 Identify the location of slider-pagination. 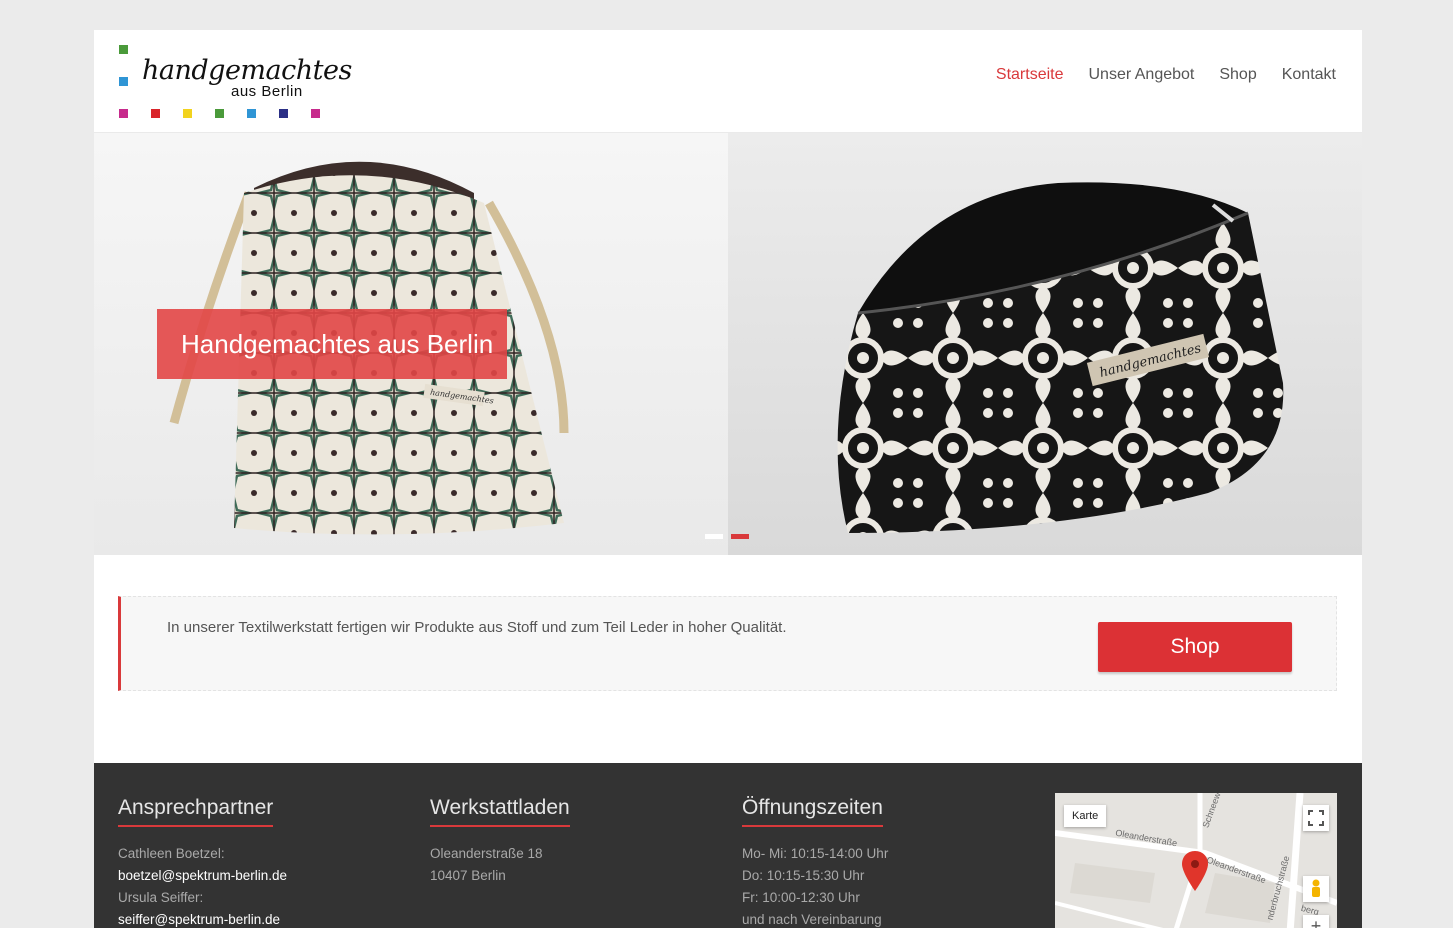
(727, 536).